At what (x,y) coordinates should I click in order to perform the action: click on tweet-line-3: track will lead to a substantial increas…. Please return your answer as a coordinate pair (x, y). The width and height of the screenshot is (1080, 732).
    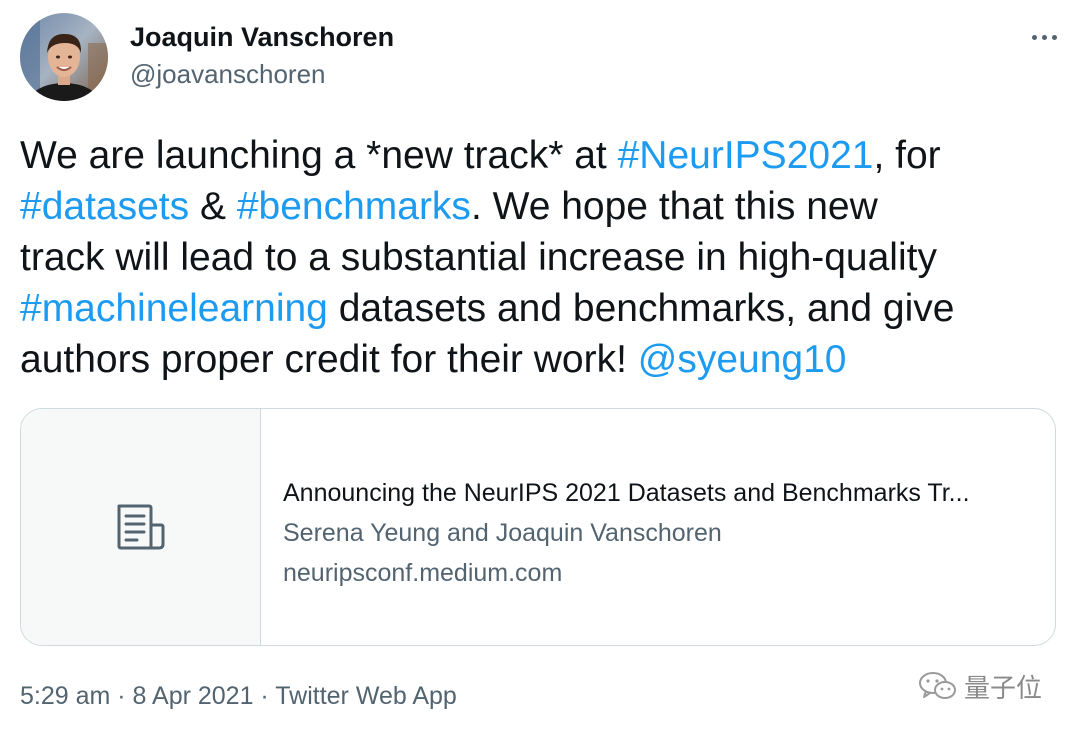
    Looking at the image, I should click on (540, 257).